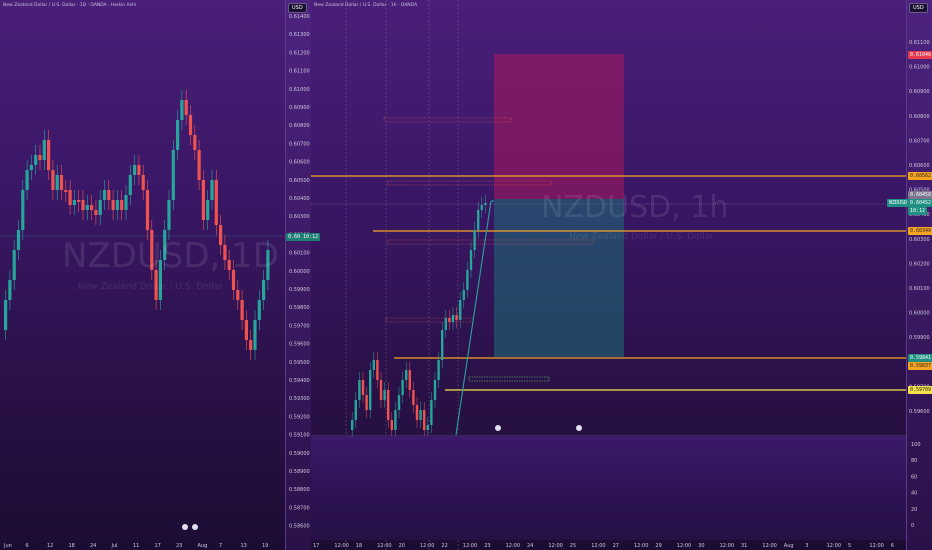 This screenshot has width=932, height=550. Describe the element at coordinates (920, 390) in the screenshot. I see `support-price-tag: 0.59709` at that location.